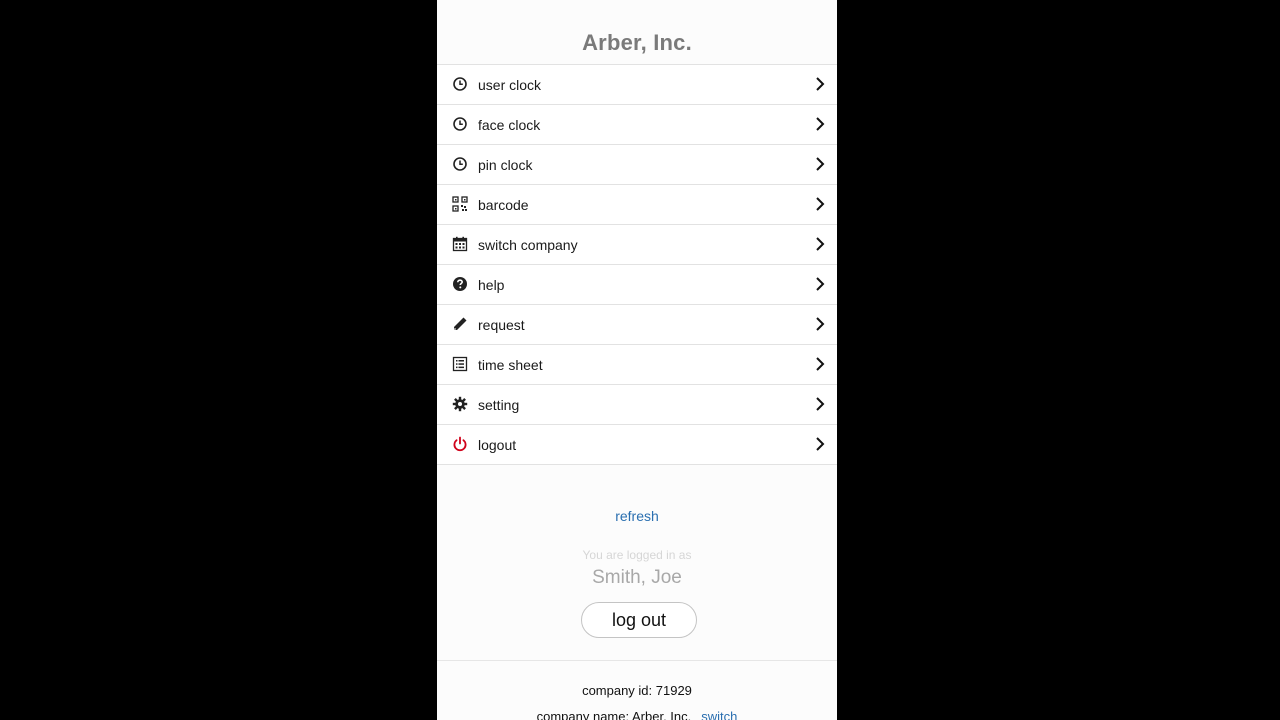 This screenshot has width=1280, height=720. What do you see at coordinates (637, 42) in the screenshot?
I see `company-title: Arber, Inc.` at bounding box center [637, 42].